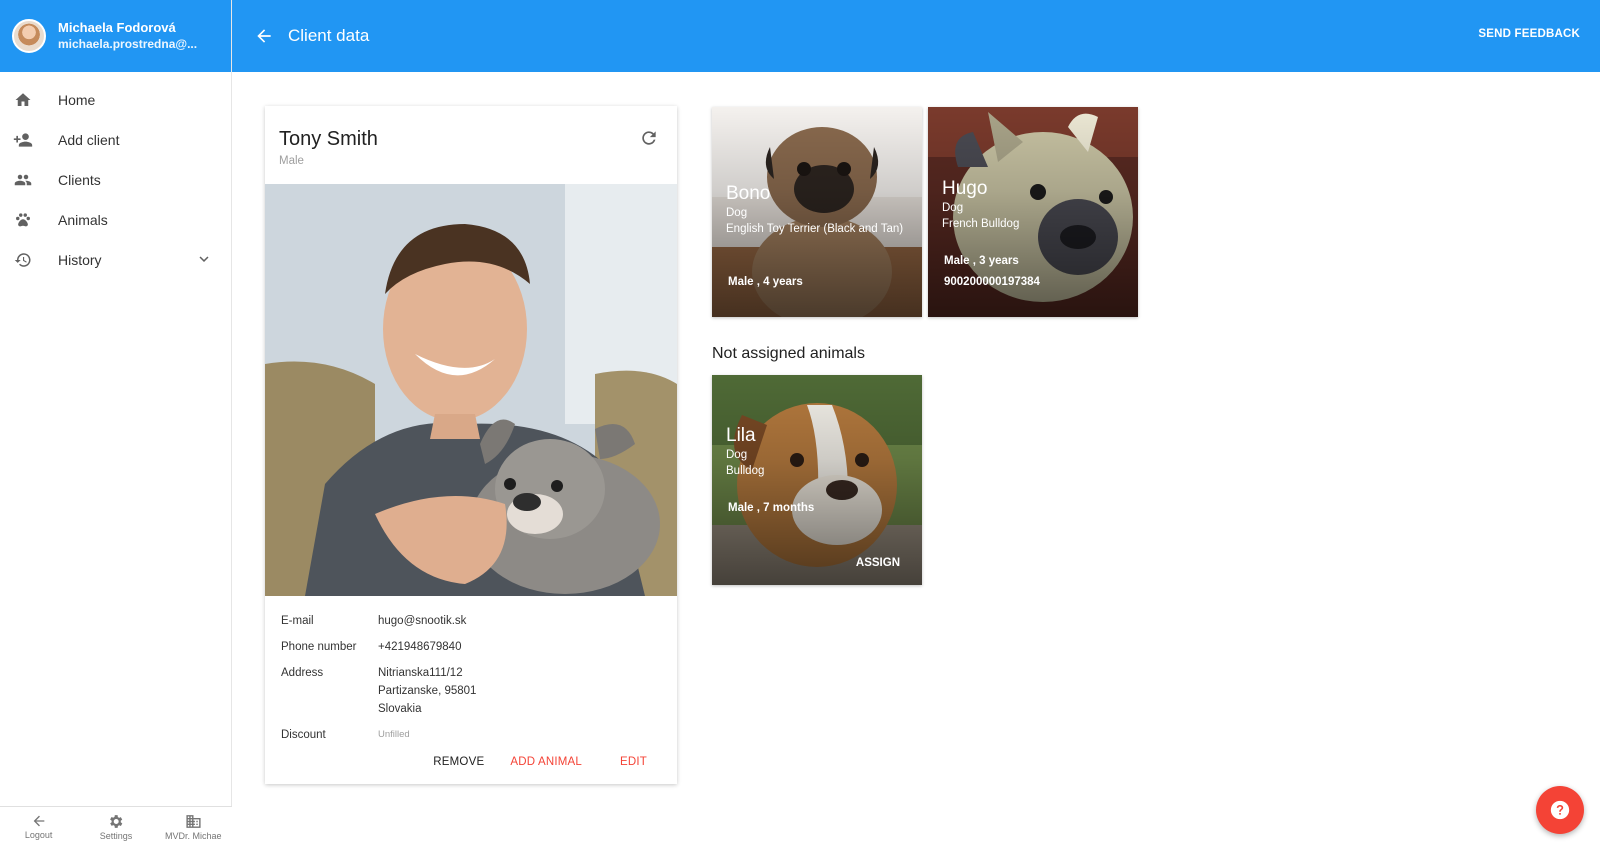  I want to click on sidebar-item-label: Add client, so click(89, 140).